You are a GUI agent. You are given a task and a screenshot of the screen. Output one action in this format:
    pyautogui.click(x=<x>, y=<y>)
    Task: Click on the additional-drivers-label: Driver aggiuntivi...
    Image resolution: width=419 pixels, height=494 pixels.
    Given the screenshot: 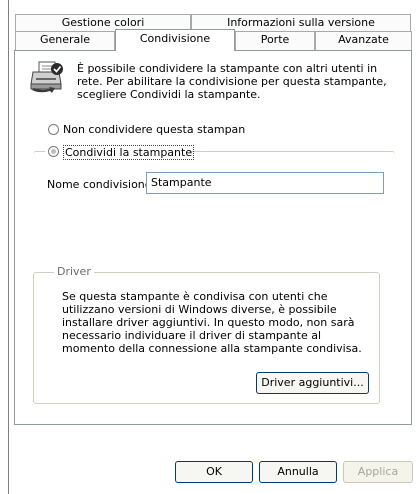 What is the action you would take?
    pyautogui.click(x=312, y=382)
    